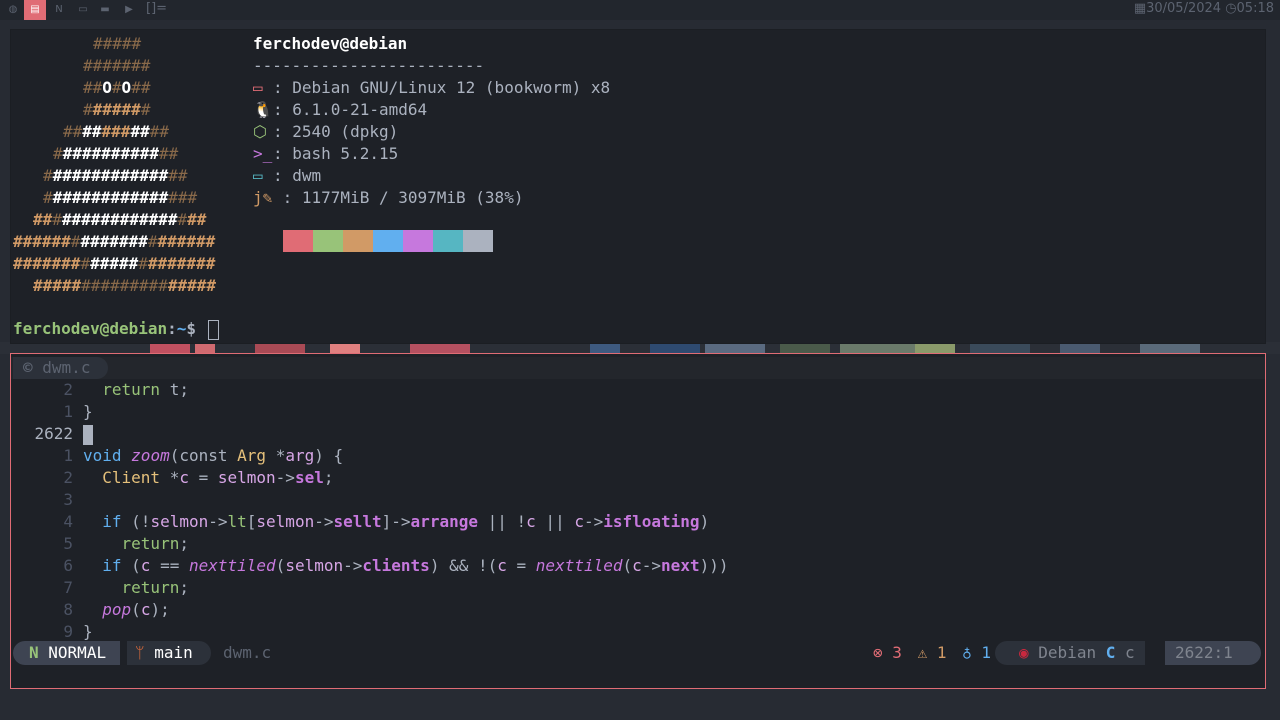 The height and width of the screenshot is (720, 1280). What do you see at coordinates (263, 153) in the screenshot?
I see `terminal-icon: >_` at bounding box center [263, 153].